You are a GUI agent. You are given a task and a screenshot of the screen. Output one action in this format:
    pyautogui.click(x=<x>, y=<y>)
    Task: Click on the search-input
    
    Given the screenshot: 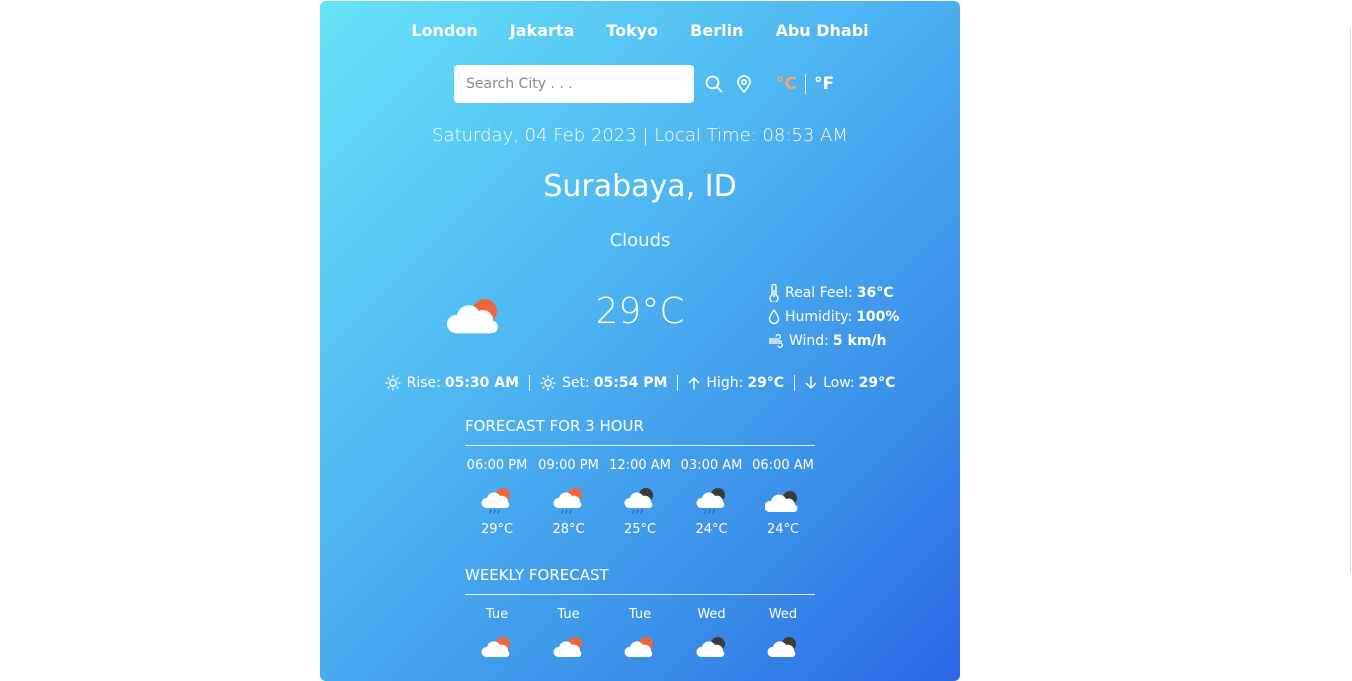 What is the action you would take?
    pyautogui.click(x=574, y=84)
    